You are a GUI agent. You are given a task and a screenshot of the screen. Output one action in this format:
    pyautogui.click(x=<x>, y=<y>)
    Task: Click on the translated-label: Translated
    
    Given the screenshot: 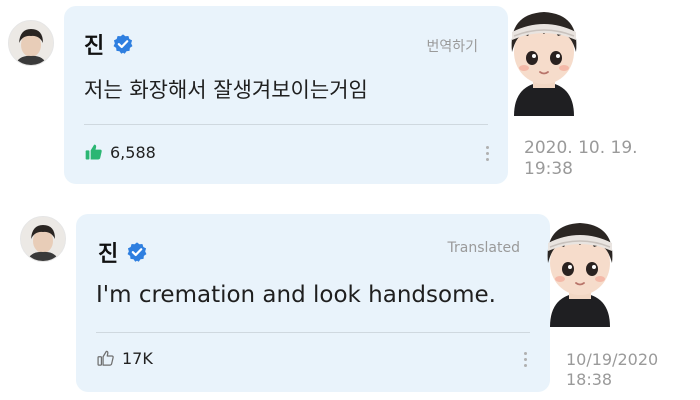 What is the action you would take?
    pyautogui.click(x=484, y=248)
    